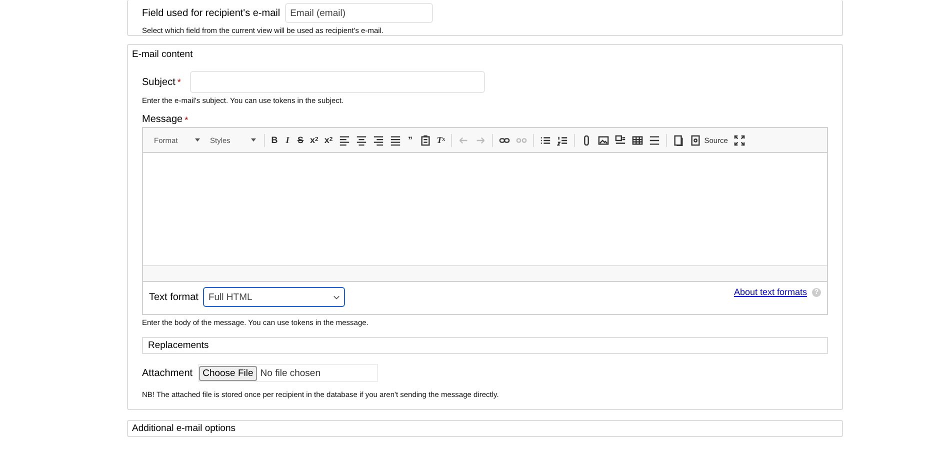 The width and height of the screenshot is (936, 450). What do you see at coordinates (228, 373) in the screenshot?
I see `choose-file-button: Choose File` at bounding box center [228, 373].